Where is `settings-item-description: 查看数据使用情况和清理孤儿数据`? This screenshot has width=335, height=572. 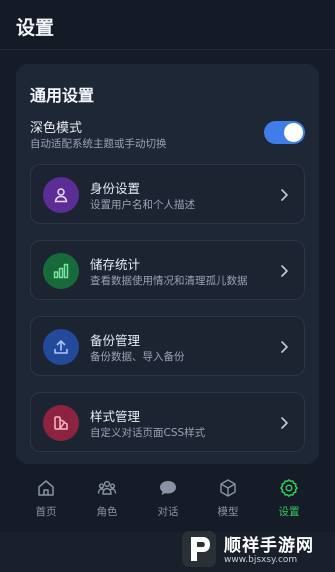
settings-item-description: 查看数据使用情况和清理孤儿数据 is located at coordinates (169, 281).